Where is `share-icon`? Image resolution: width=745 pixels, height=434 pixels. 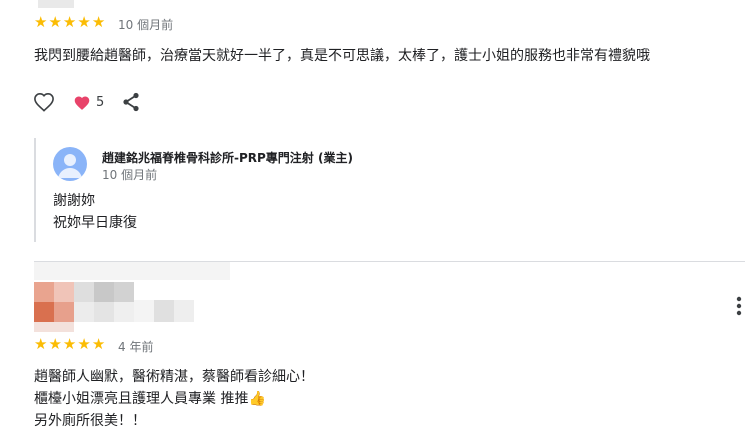 share-icon is located at coordinates (131, 102).